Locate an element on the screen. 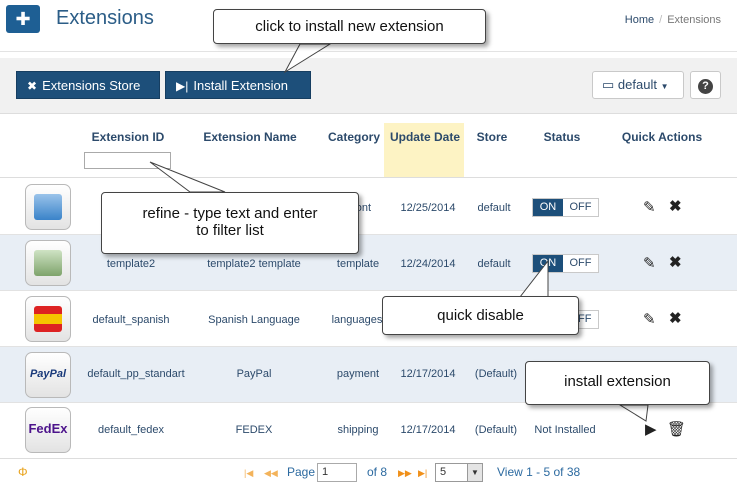 The width and height of the screenshot is (737, 496). callout-quick-disable: quick disable is located at coordinates (480, 315).